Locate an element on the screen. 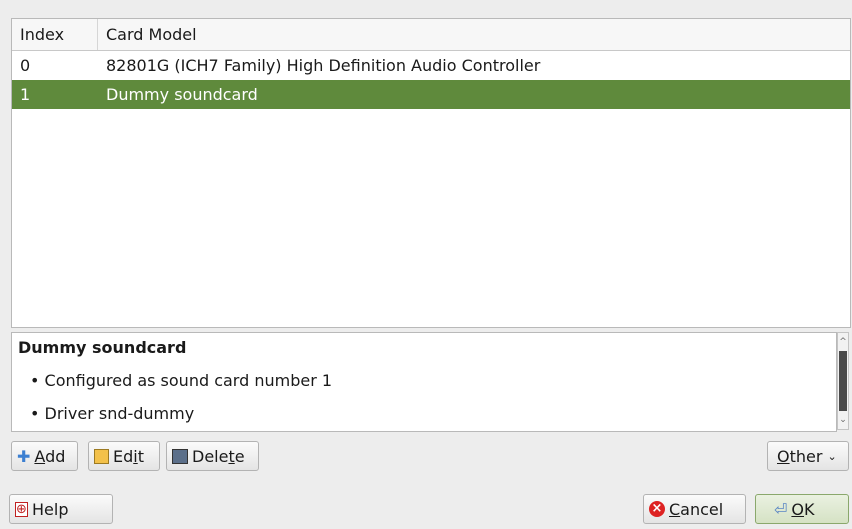 The image size is (852, 529). scroll-up-icon: ^ is located at coordinates (843, 342).